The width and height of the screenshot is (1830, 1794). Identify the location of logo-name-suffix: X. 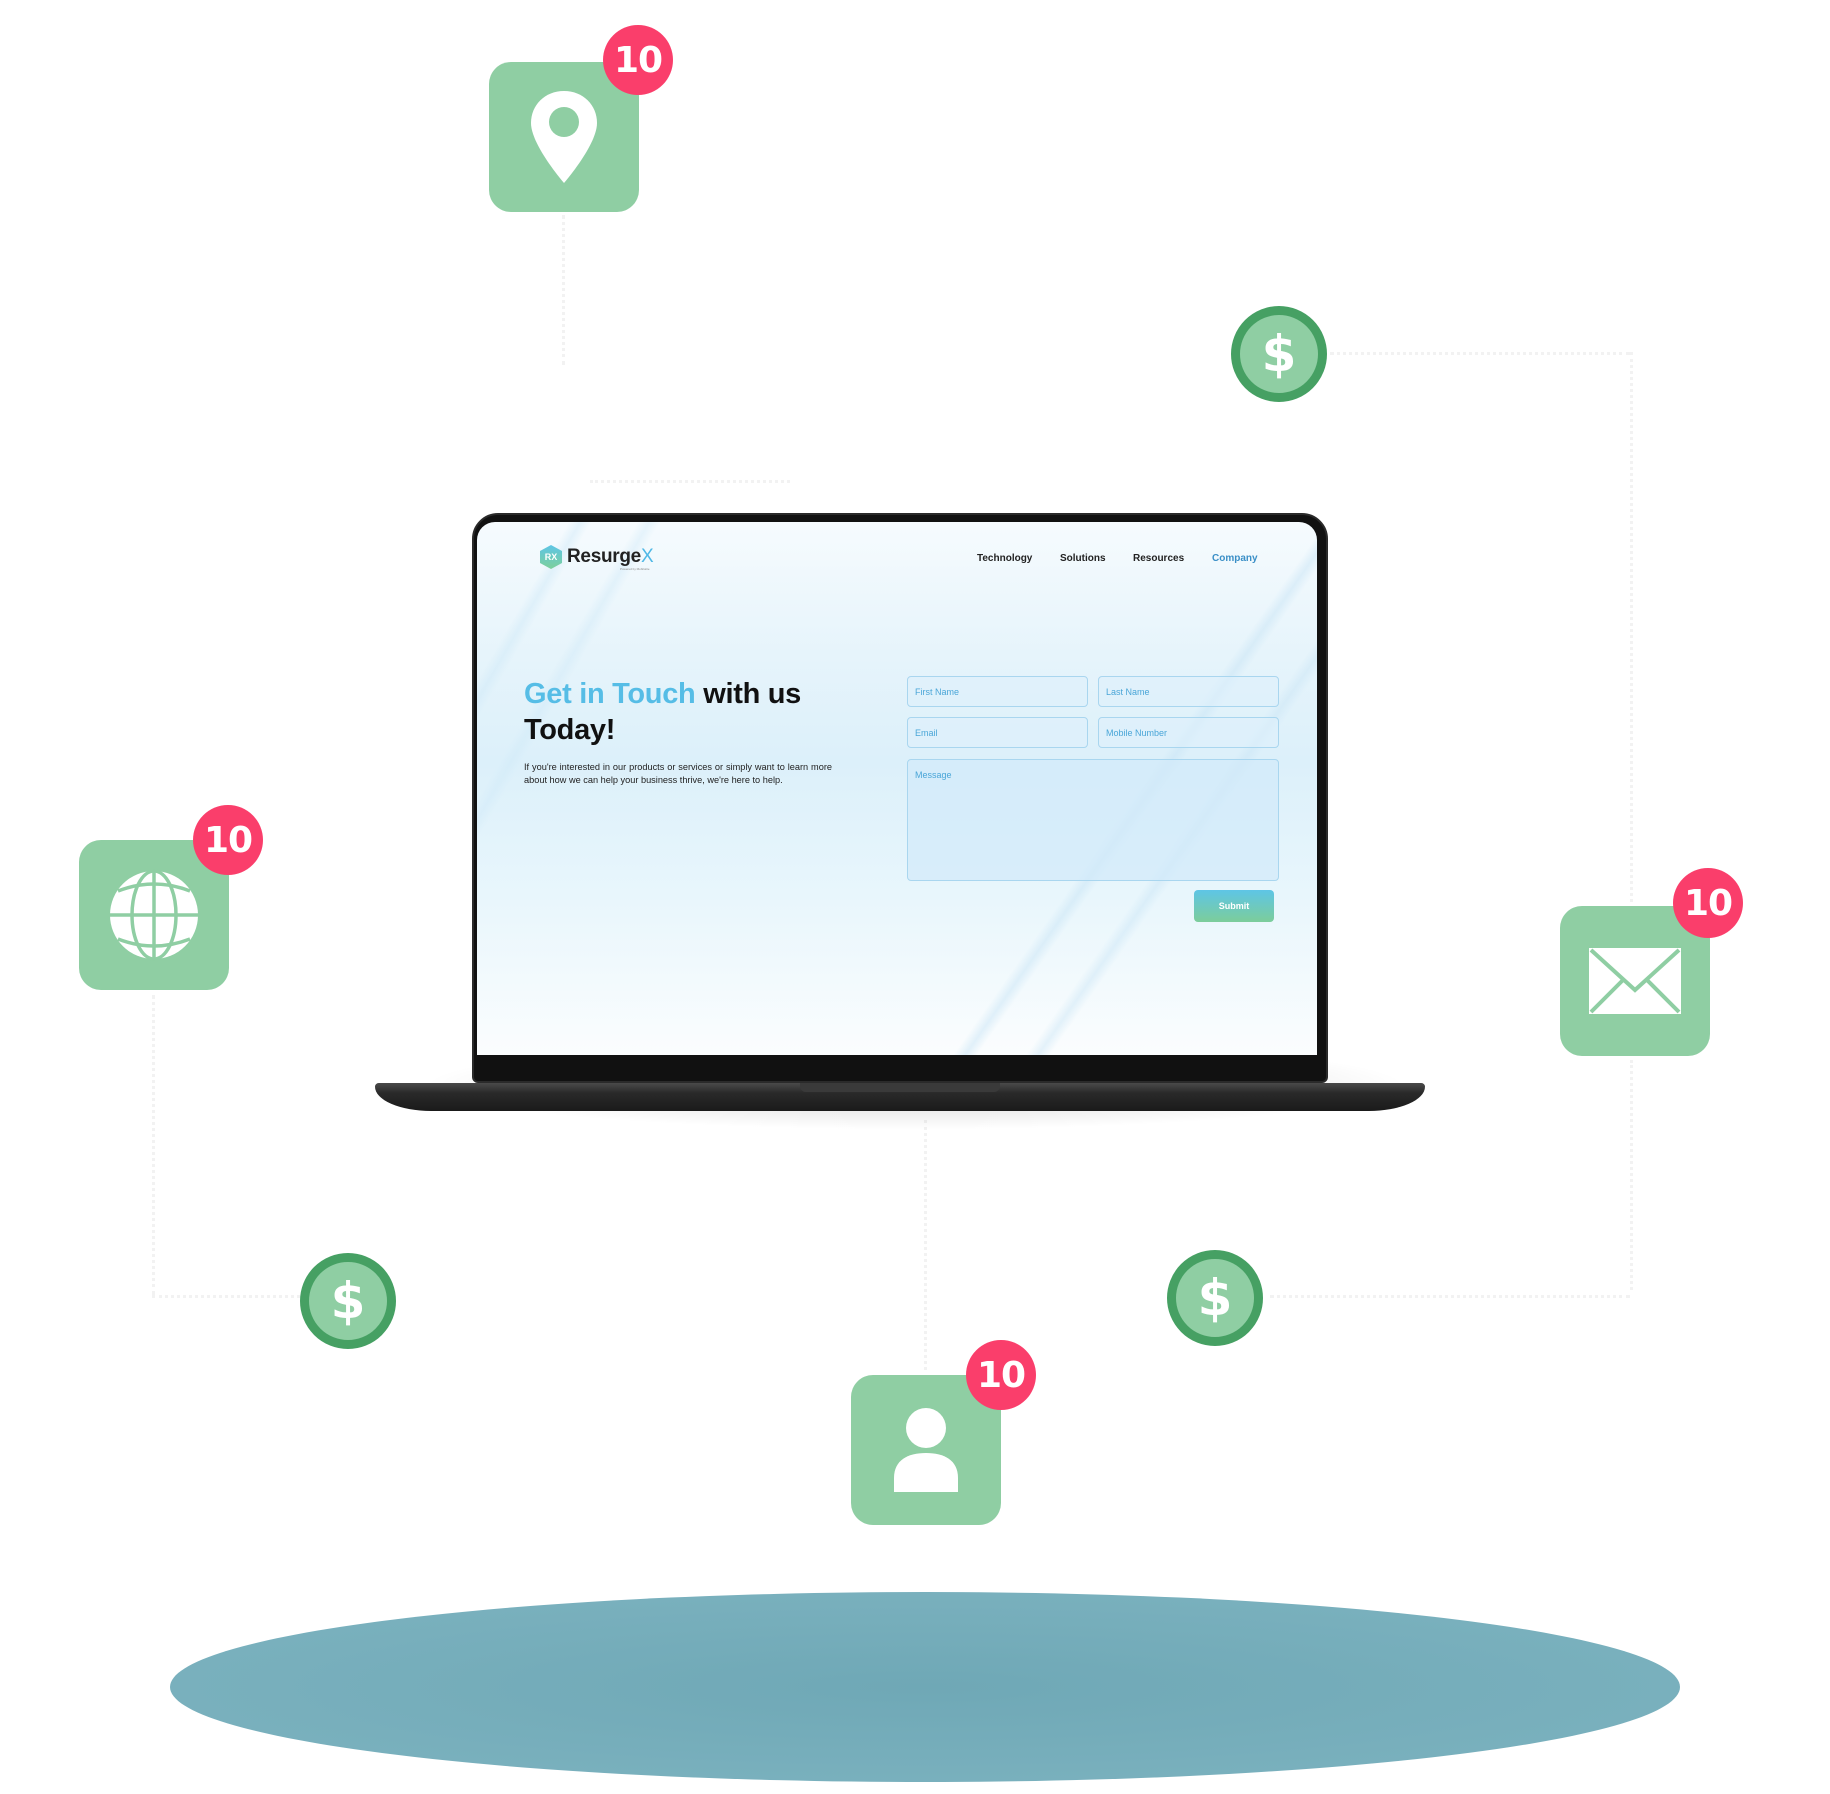
(647, 556).